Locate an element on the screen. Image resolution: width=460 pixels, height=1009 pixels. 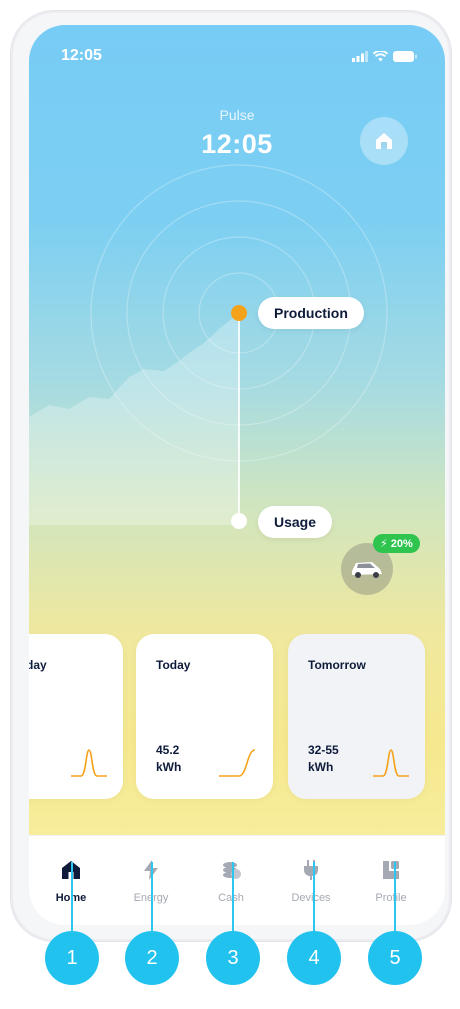
card-title: day is located at coordinates (38, 665).